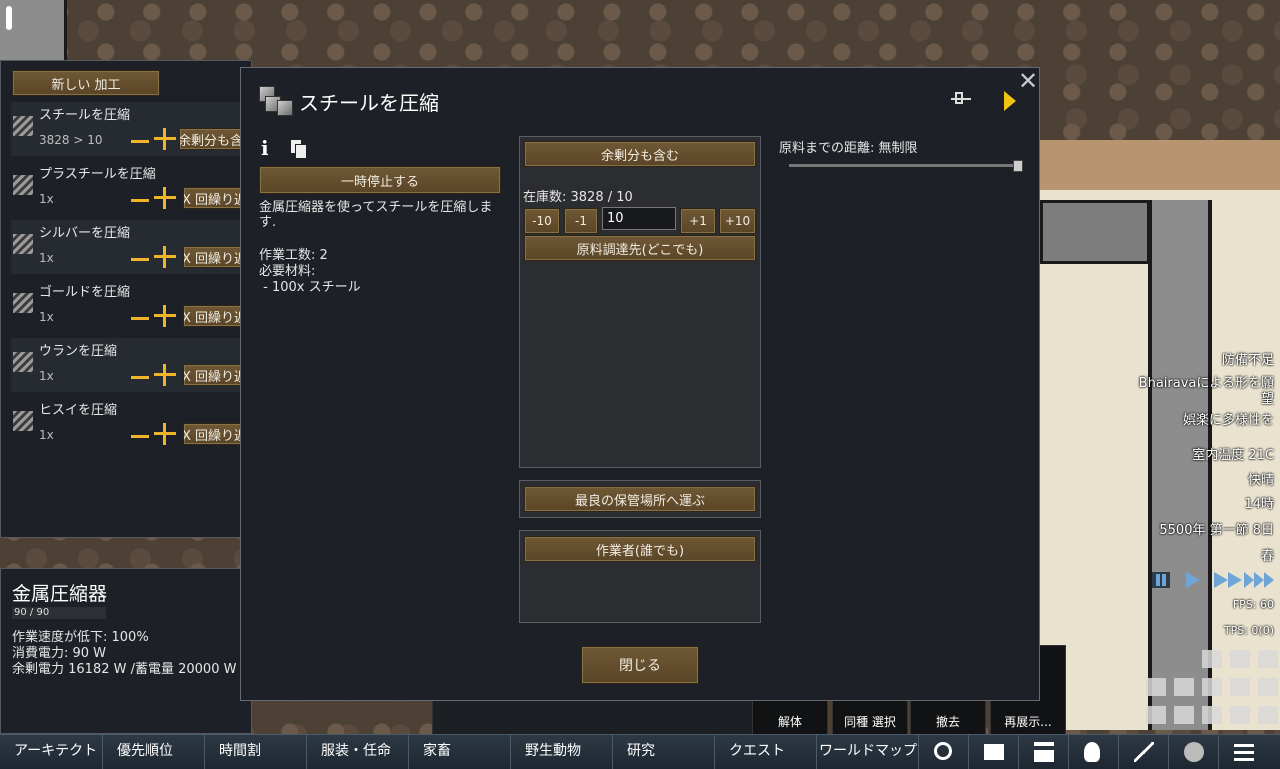 This screenshot has width=1280, height=769. Describe the element at coordinates (1248, 358) in the screenshot. I see `alert-underdefended: 防備不足` at that location.